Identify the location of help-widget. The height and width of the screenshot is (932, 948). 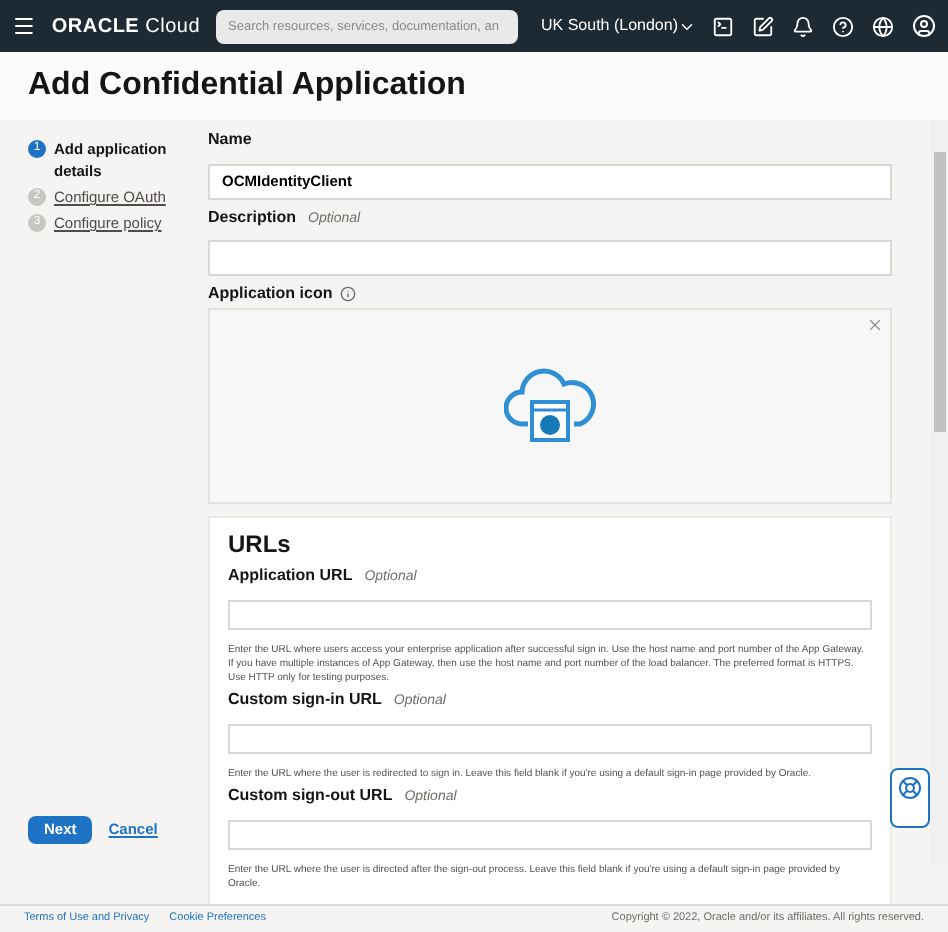
(910, 798).